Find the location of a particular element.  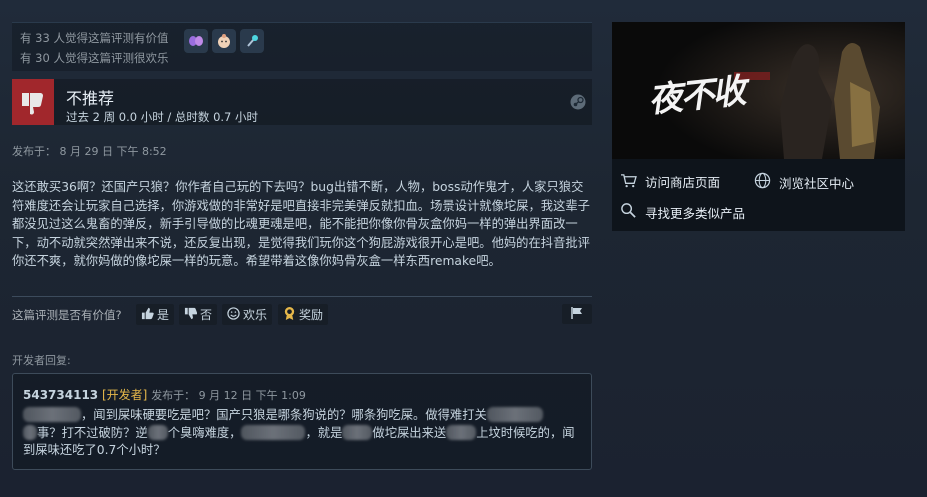

thumbs-up-icon is located at coordinates (147, 315).